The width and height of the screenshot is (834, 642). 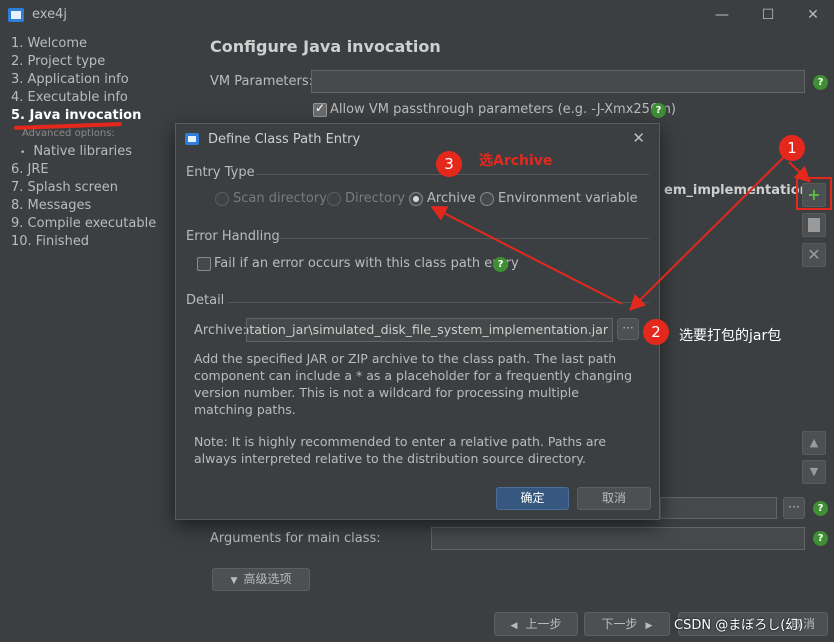 I want to click on sidebar-item-project-type: 2. Project type, so click(x=58, y=61).